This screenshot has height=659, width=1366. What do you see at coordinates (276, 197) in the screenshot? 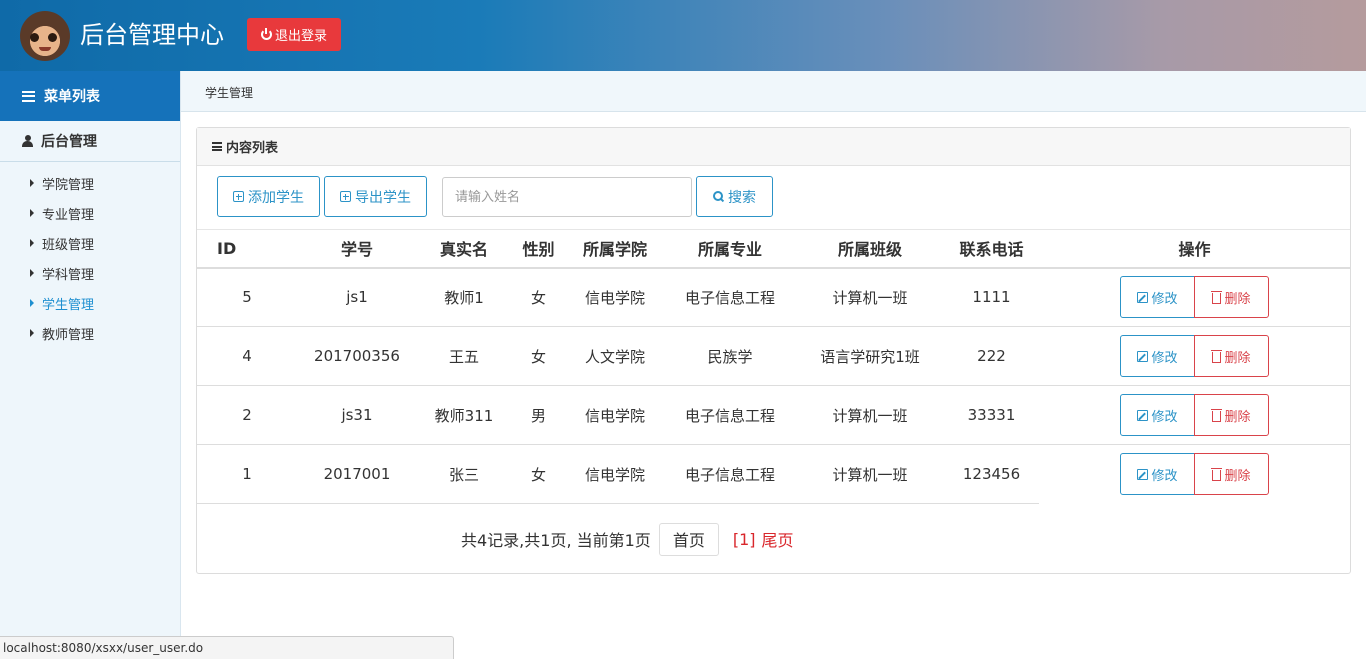
I see `add-student-label: 添加学生` at bounding box center [276, 197].